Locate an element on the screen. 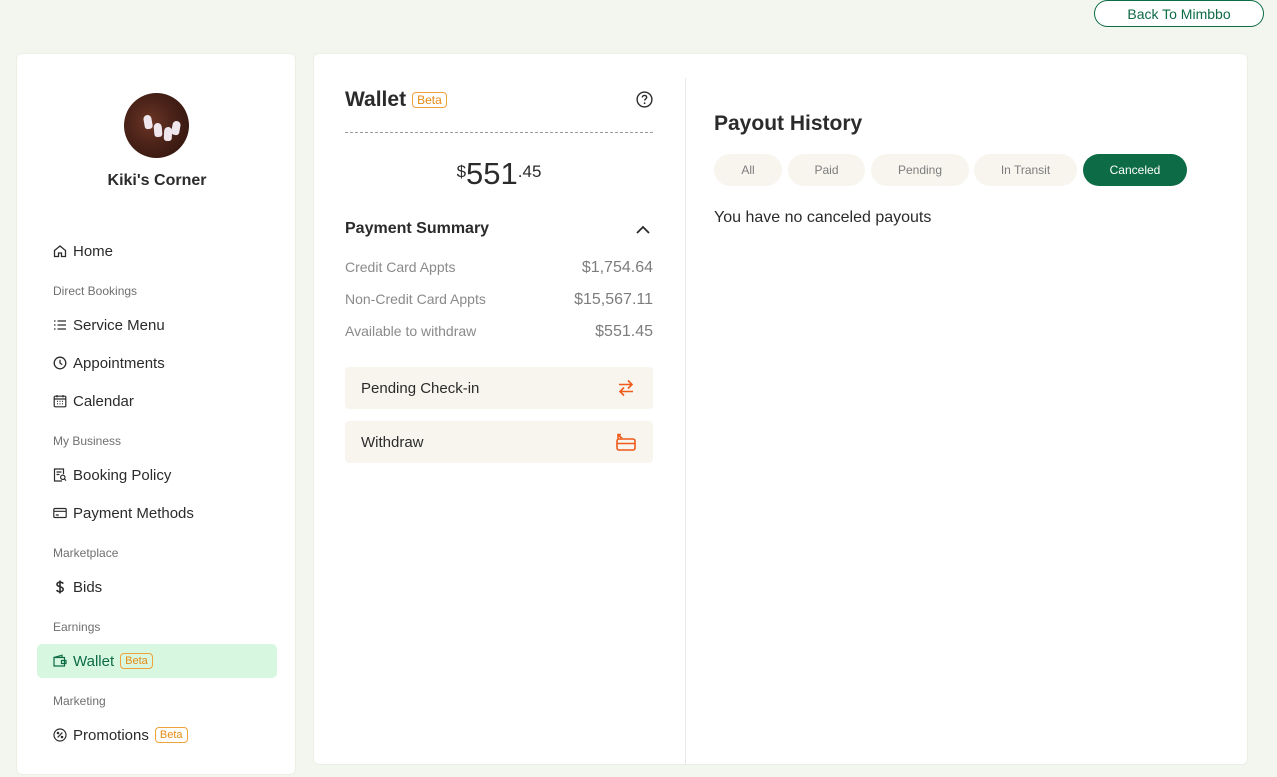  summary-row-value: $1,754.64 is located at coordinates (617, 267).